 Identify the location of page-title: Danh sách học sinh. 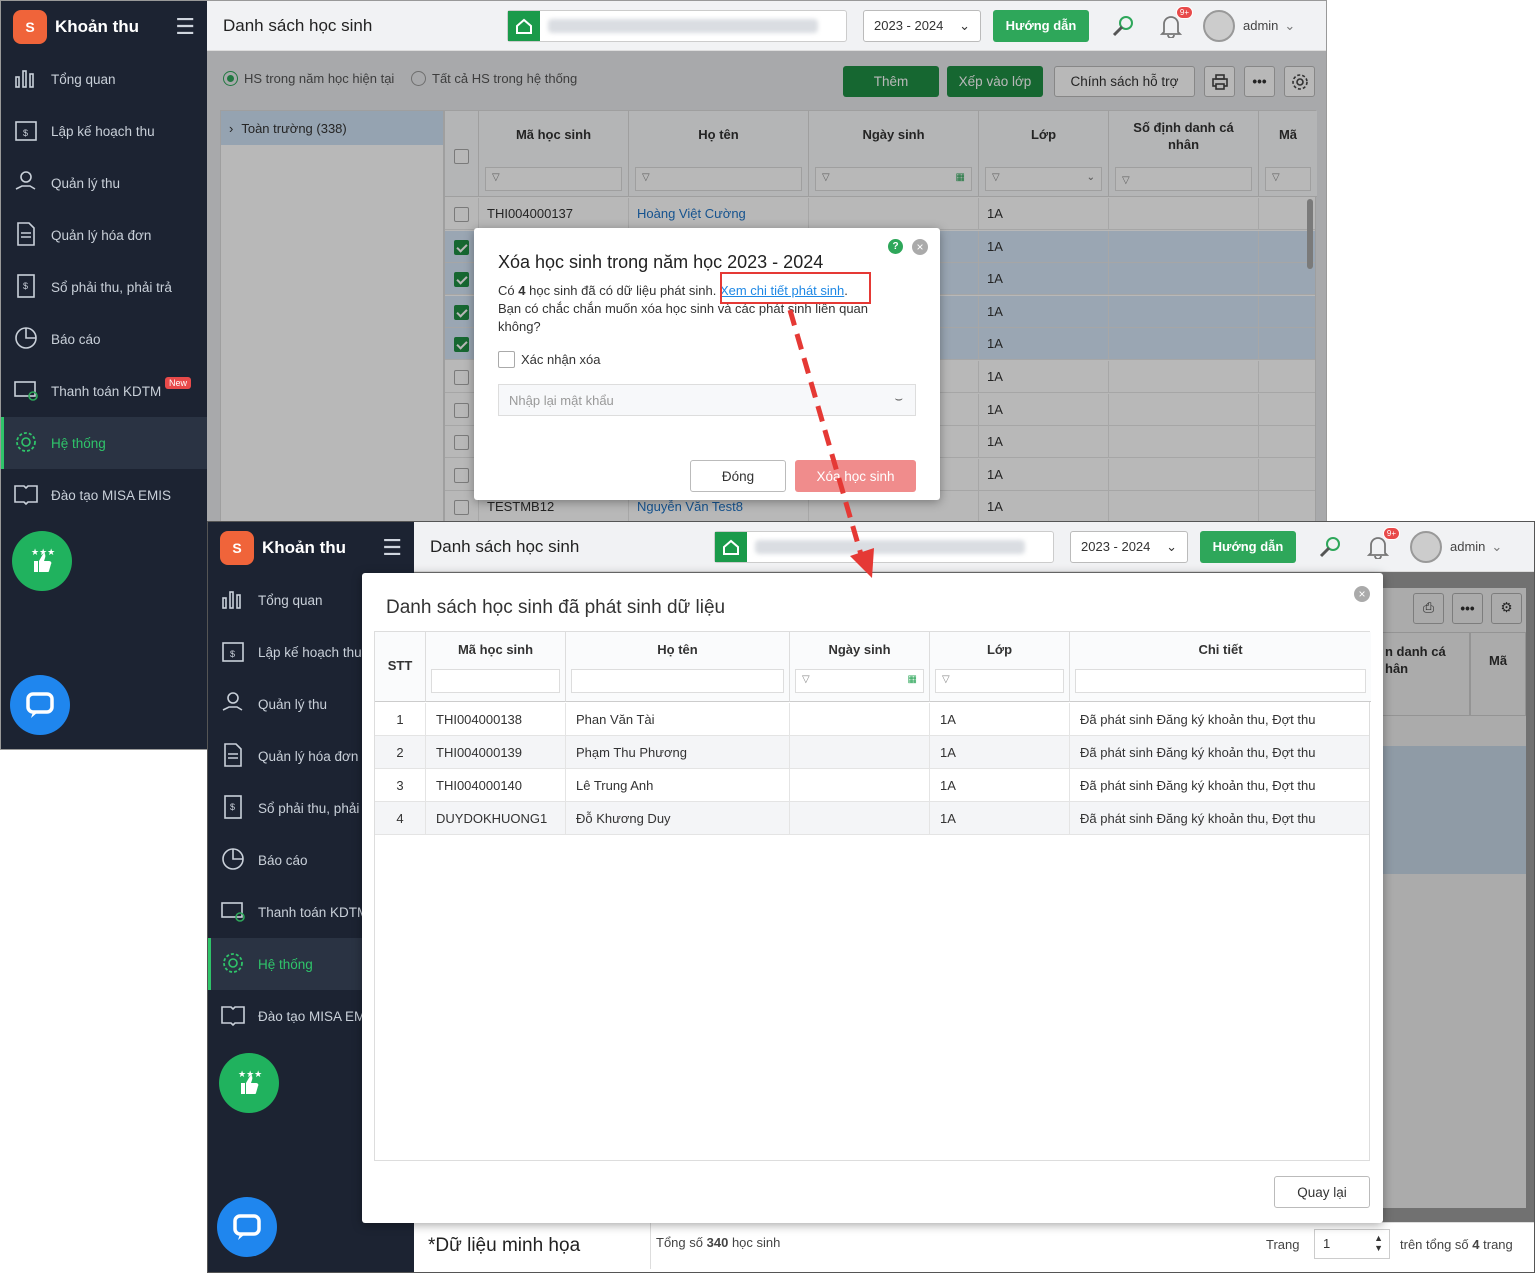
(298, 25).